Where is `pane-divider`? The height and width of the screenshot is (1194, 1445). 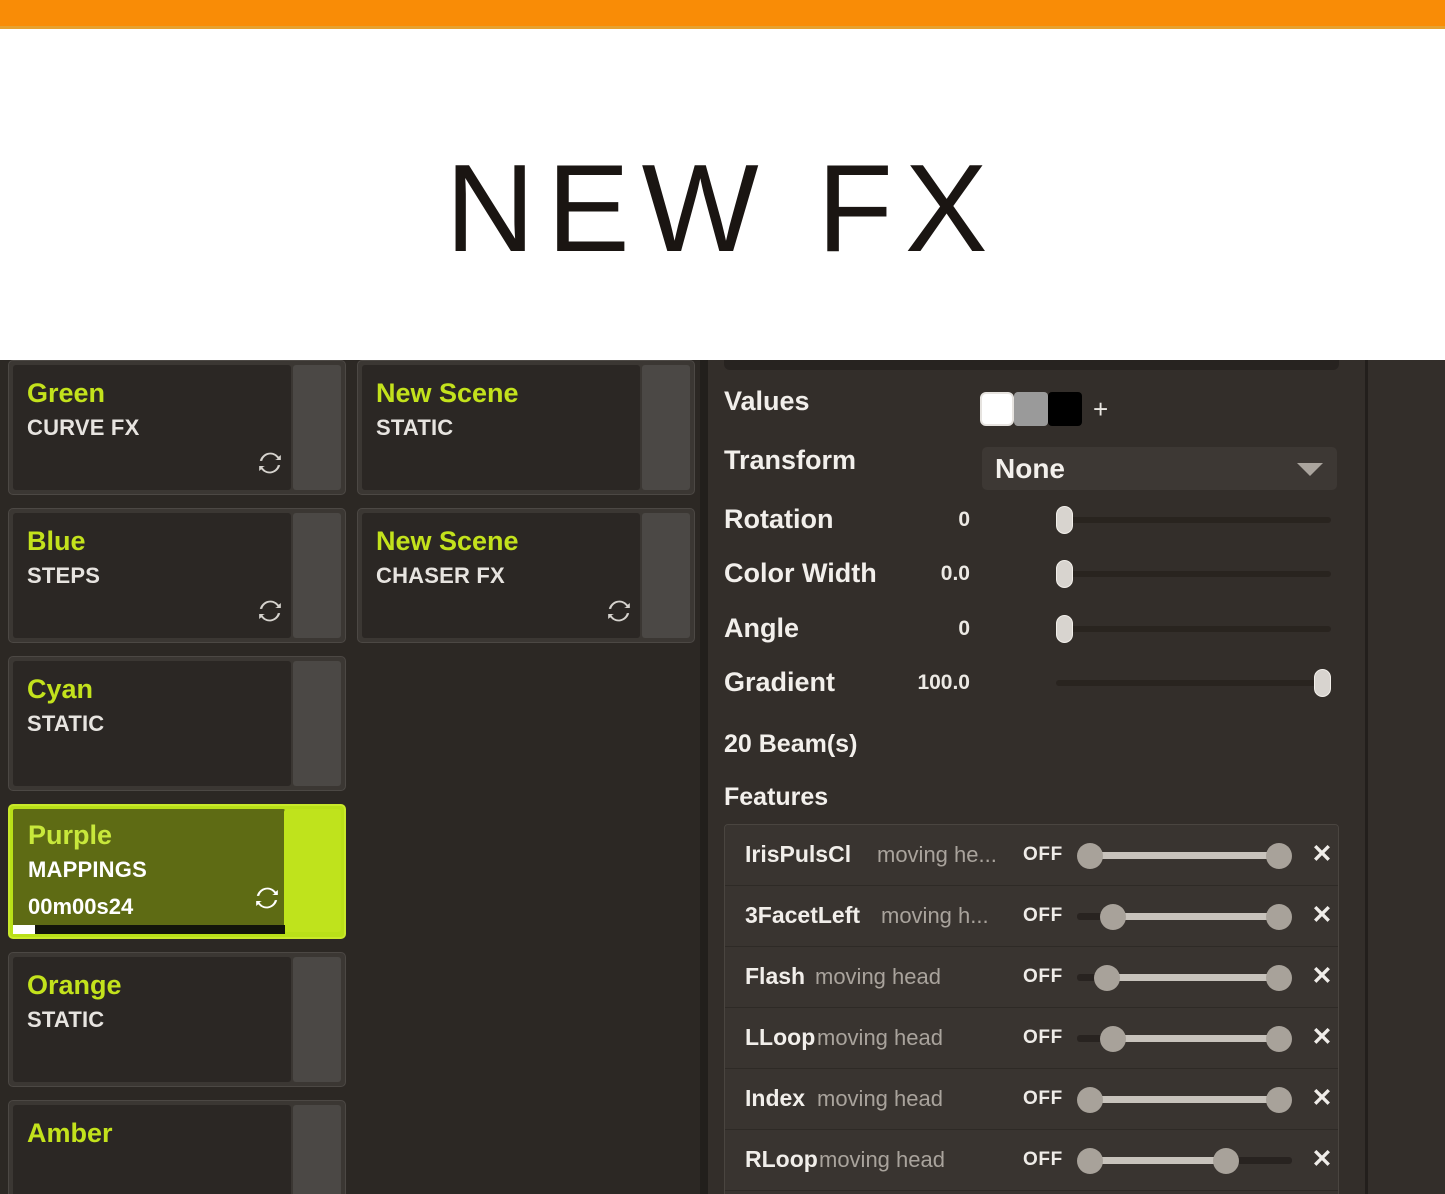 pane-divider is located at coordinates (704, 777).